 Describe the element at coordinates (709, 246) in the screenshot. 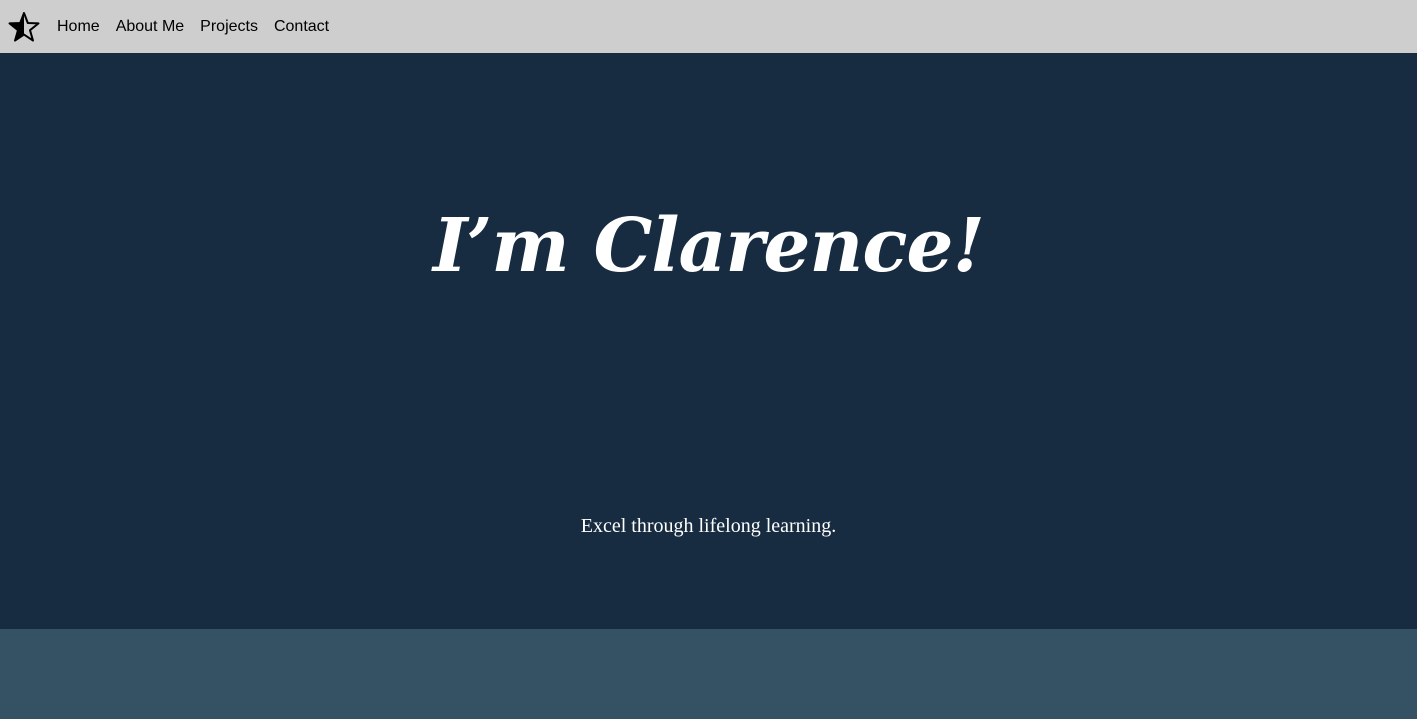

I see `hero-title: I’m Clarence!` at that location.